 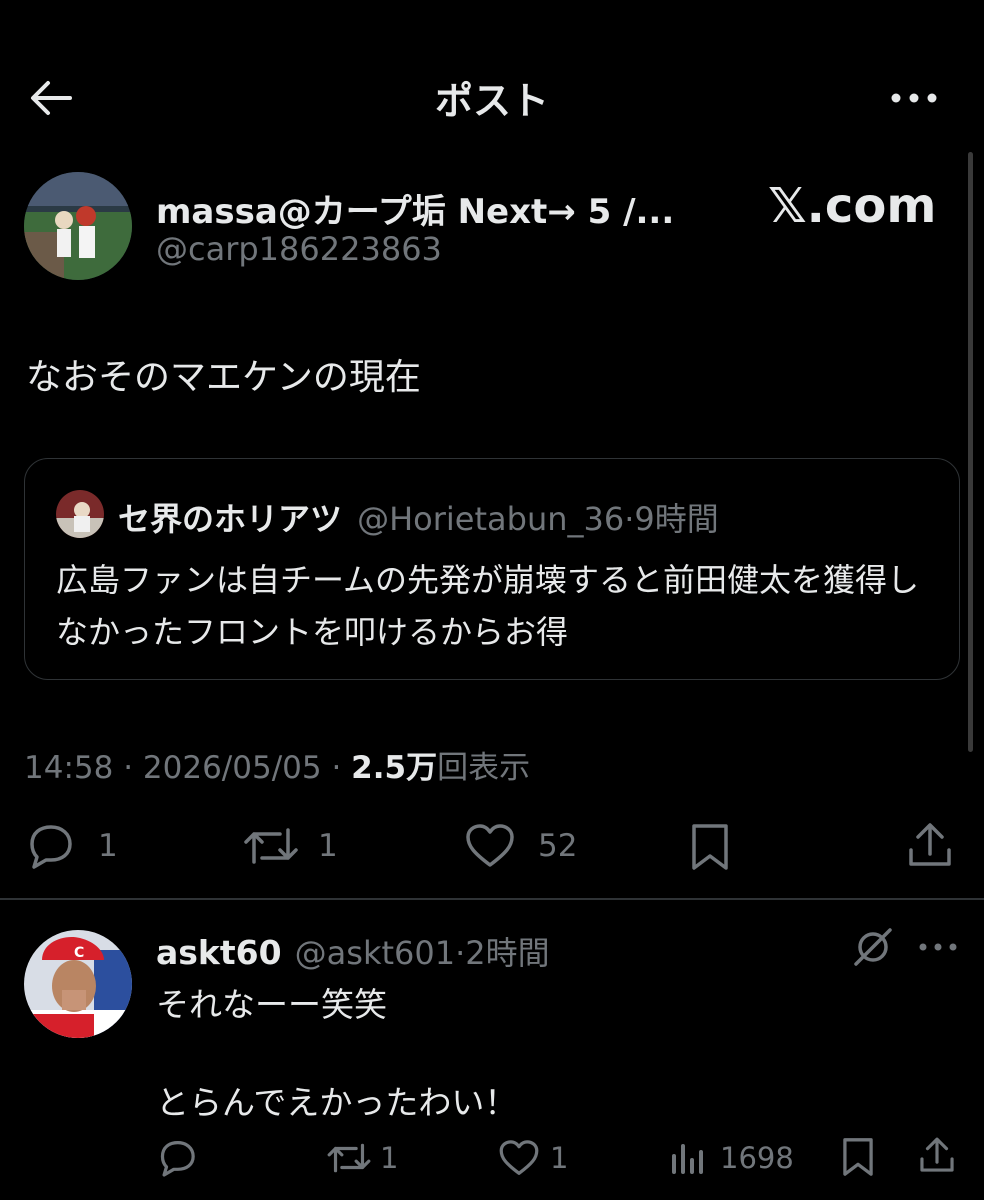 I want to click on quote-author-name: セ界のホリアツ, so click(x=230, y=519).